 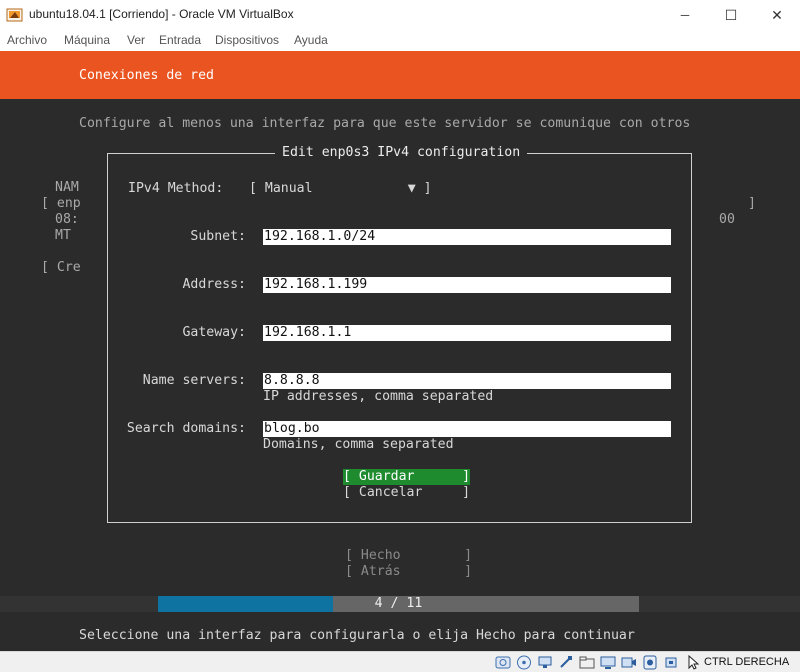 I want to click on network-icon, so click(x=545, y=662).